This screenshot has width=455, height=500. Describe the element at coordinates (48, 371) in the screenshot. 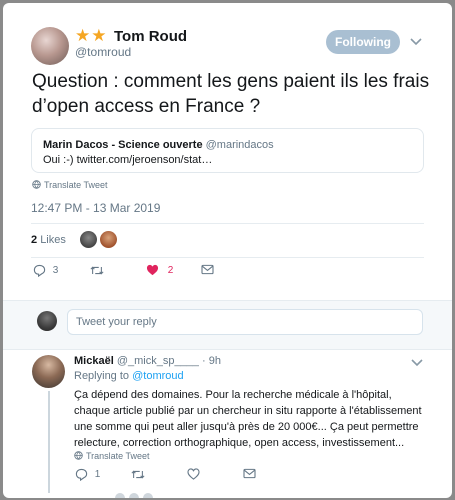

I see `reply-author-avatar` at that location.